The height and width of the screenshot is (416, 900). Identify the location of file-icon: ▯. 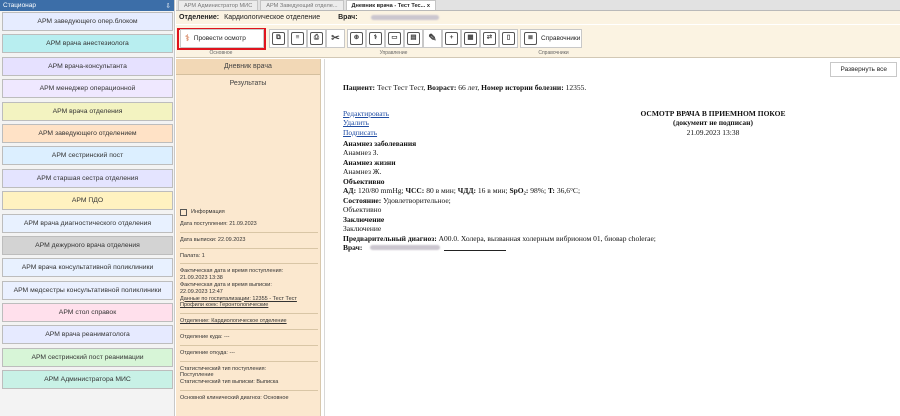
(508, 38).